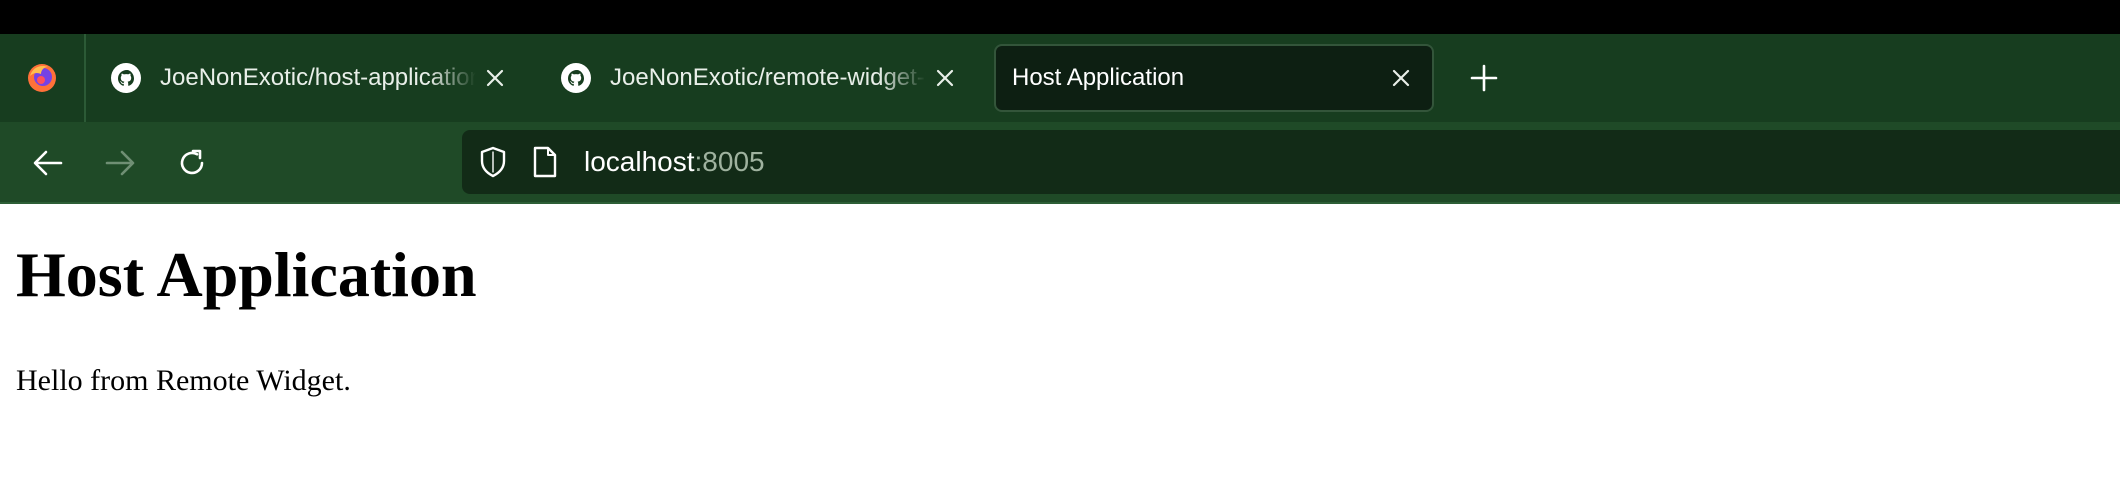  I want to click on arrow-right-icon, so click(120, 163).